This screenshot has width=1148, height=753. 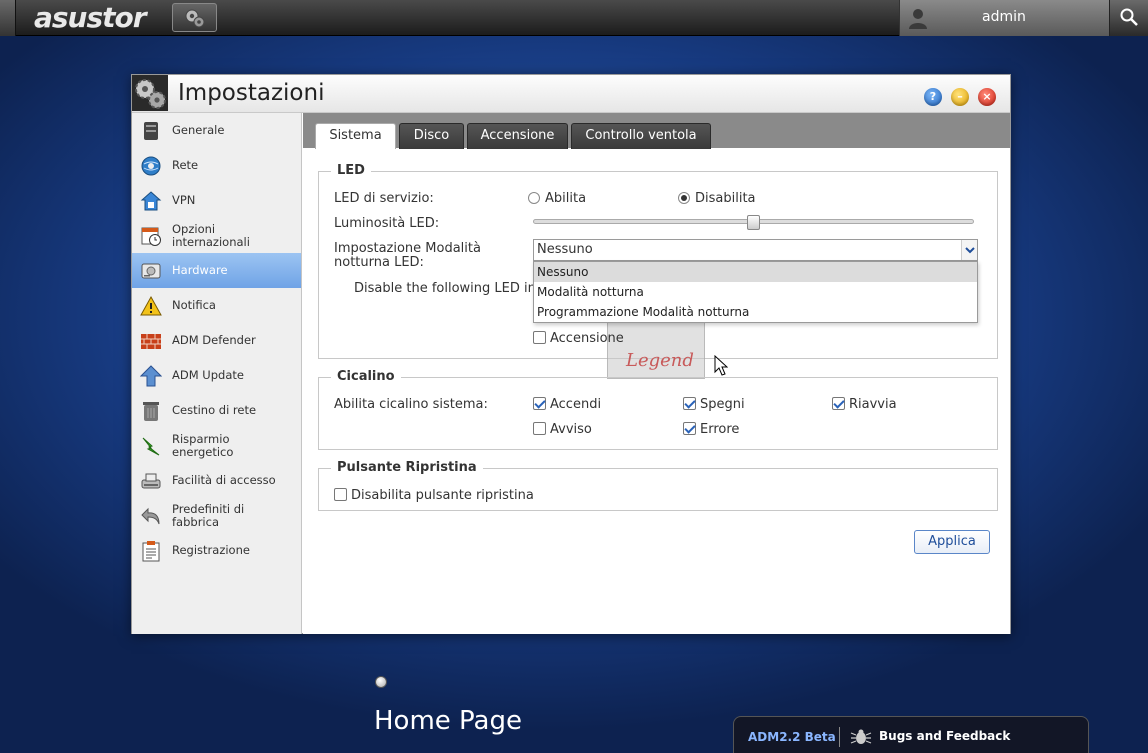 I want to click on user-menu: admin, so click(x=1004, y=18).